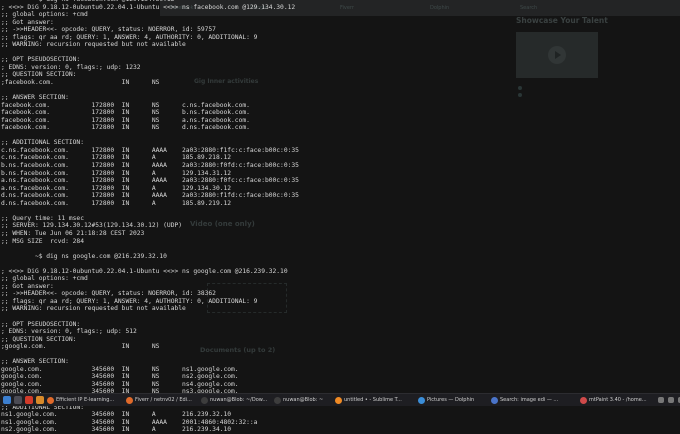 The image size is (680, 434). Describe the element at coordinates (667, 400) in the screenshot. I see `system-tray` at that location.